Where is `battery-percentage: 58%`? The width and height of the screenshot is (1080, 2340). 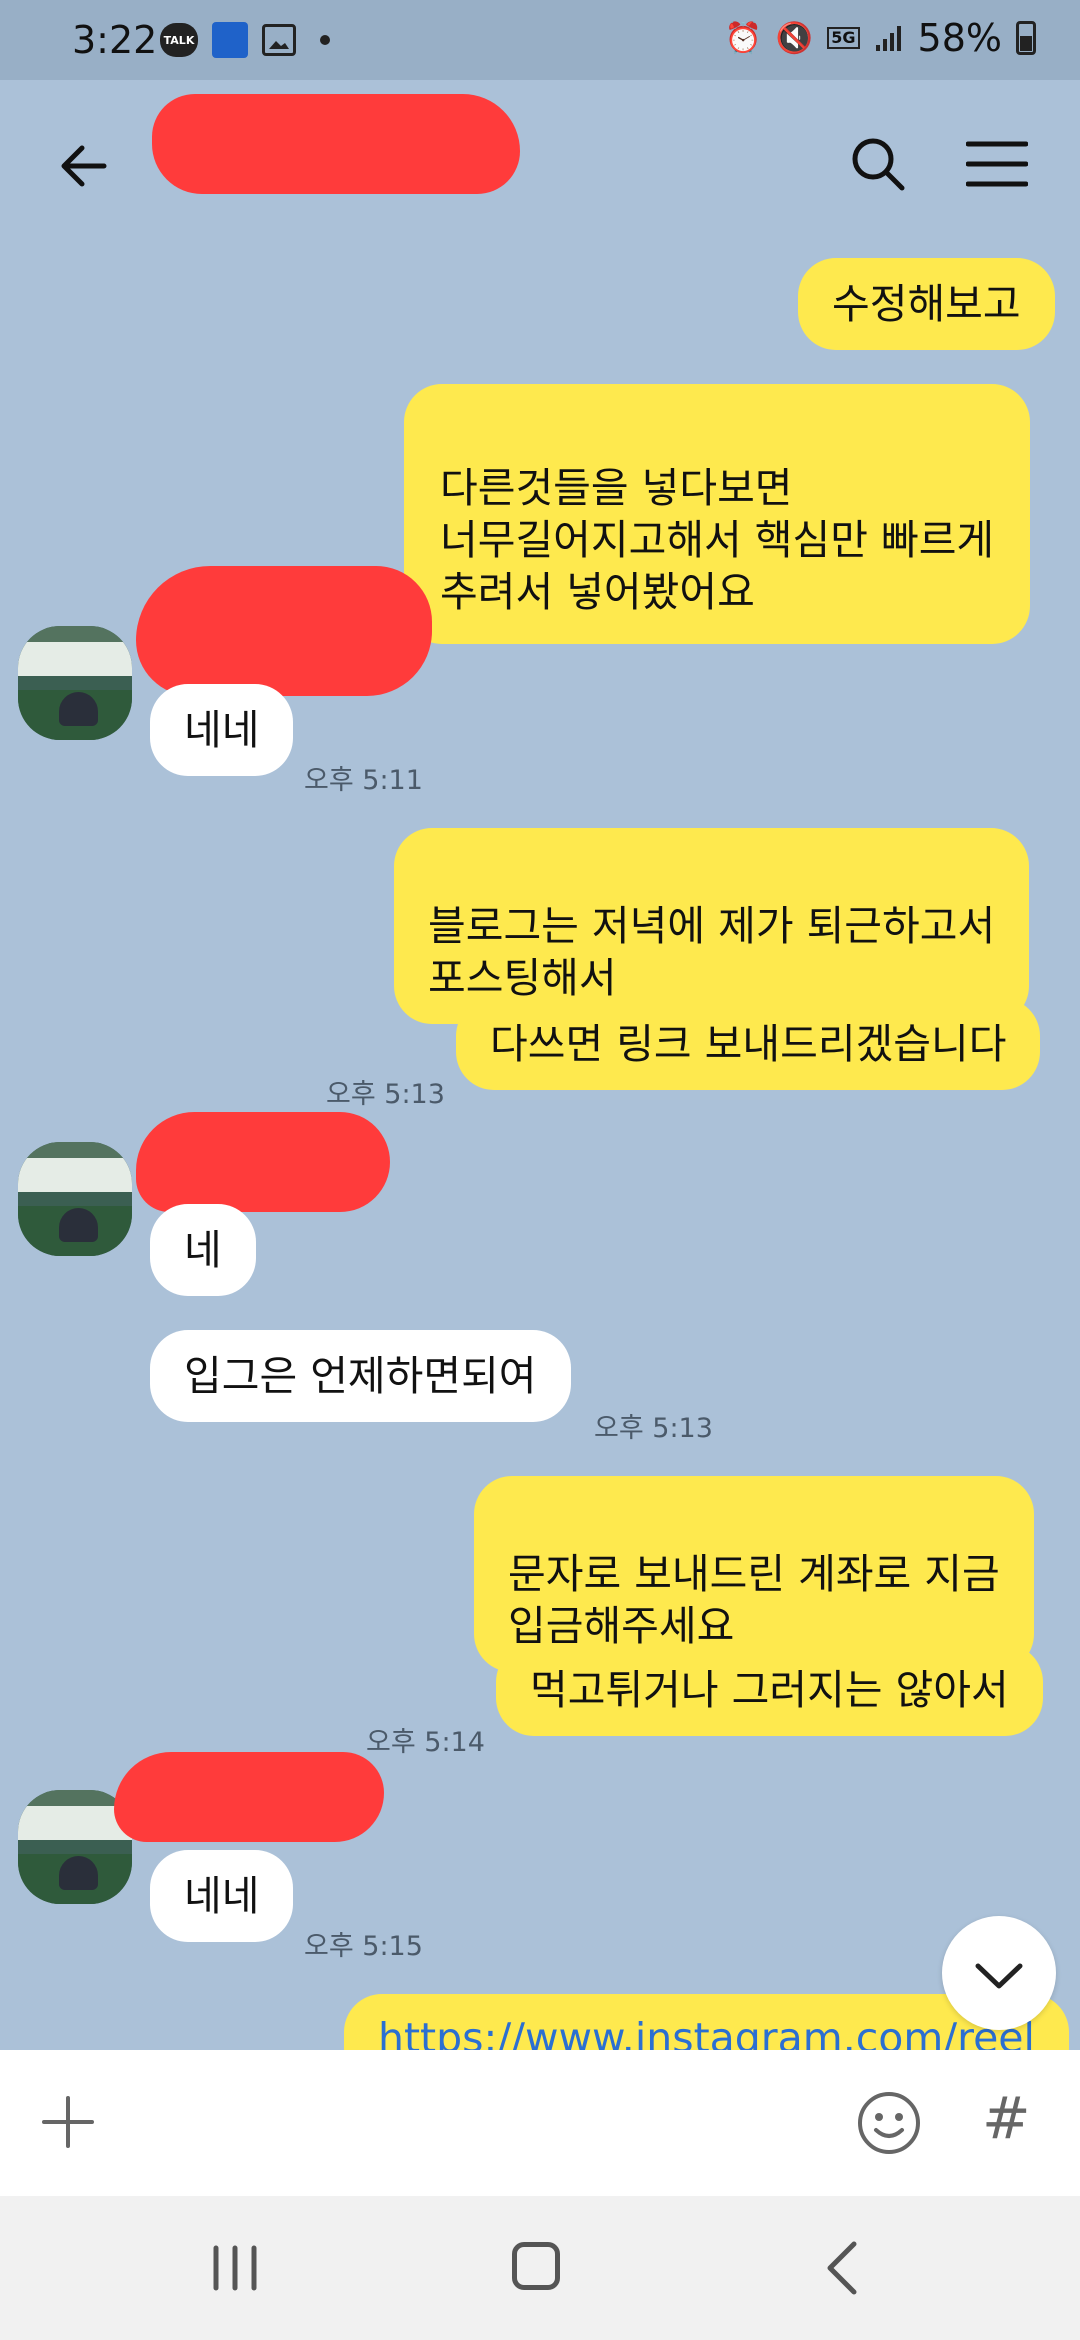
battery-percentage: 58% is located at coordinates (959, 38).